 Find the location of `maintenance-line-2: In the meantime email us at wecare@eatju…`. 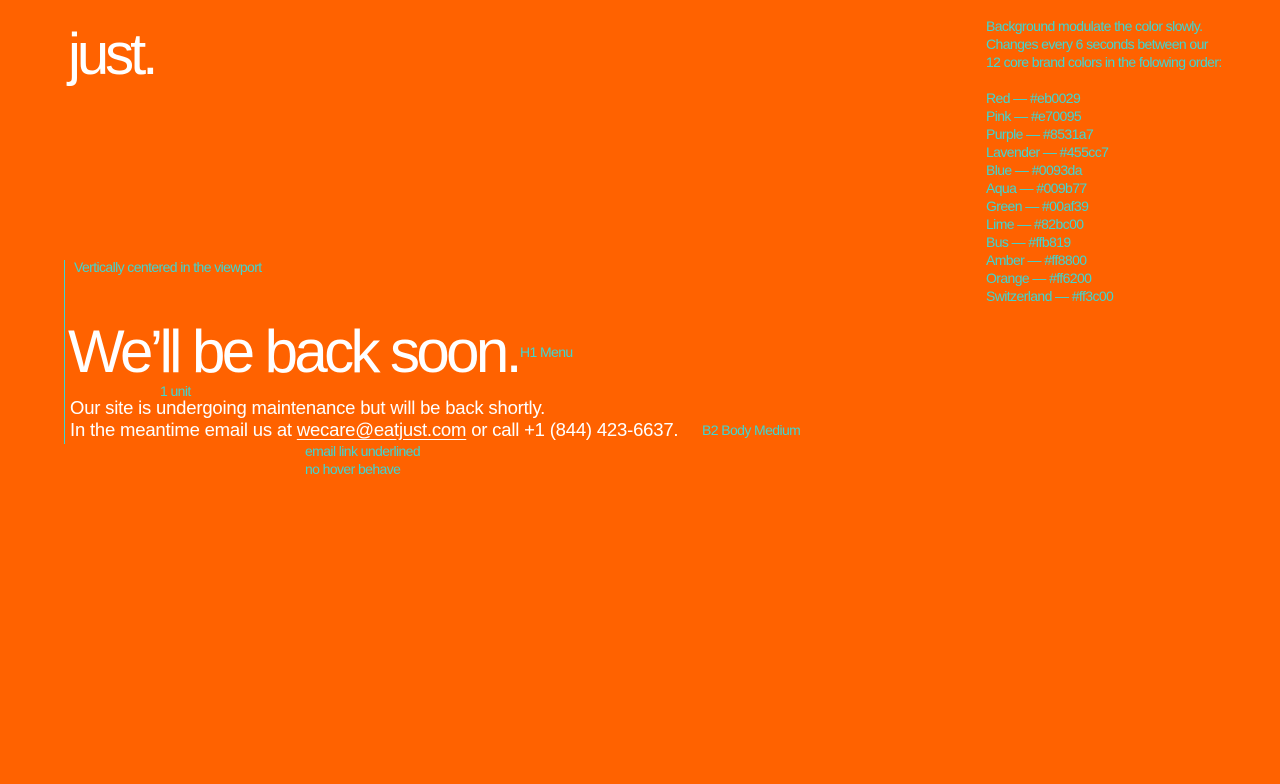

maintenance-line-2: In the meantime email us at wecare@eatju… is located at coordinates (374, 430).